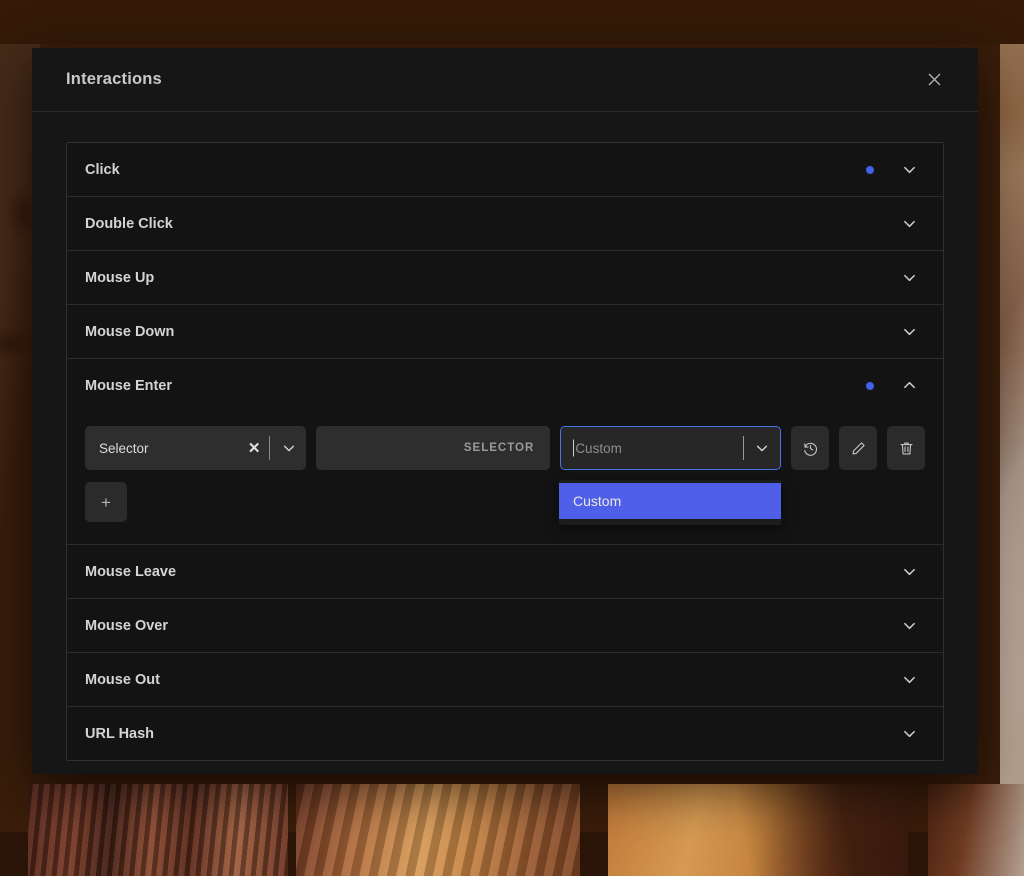 This screenshot has width=1024, height=876. I want to click on text-cursor, so click(573, 448).